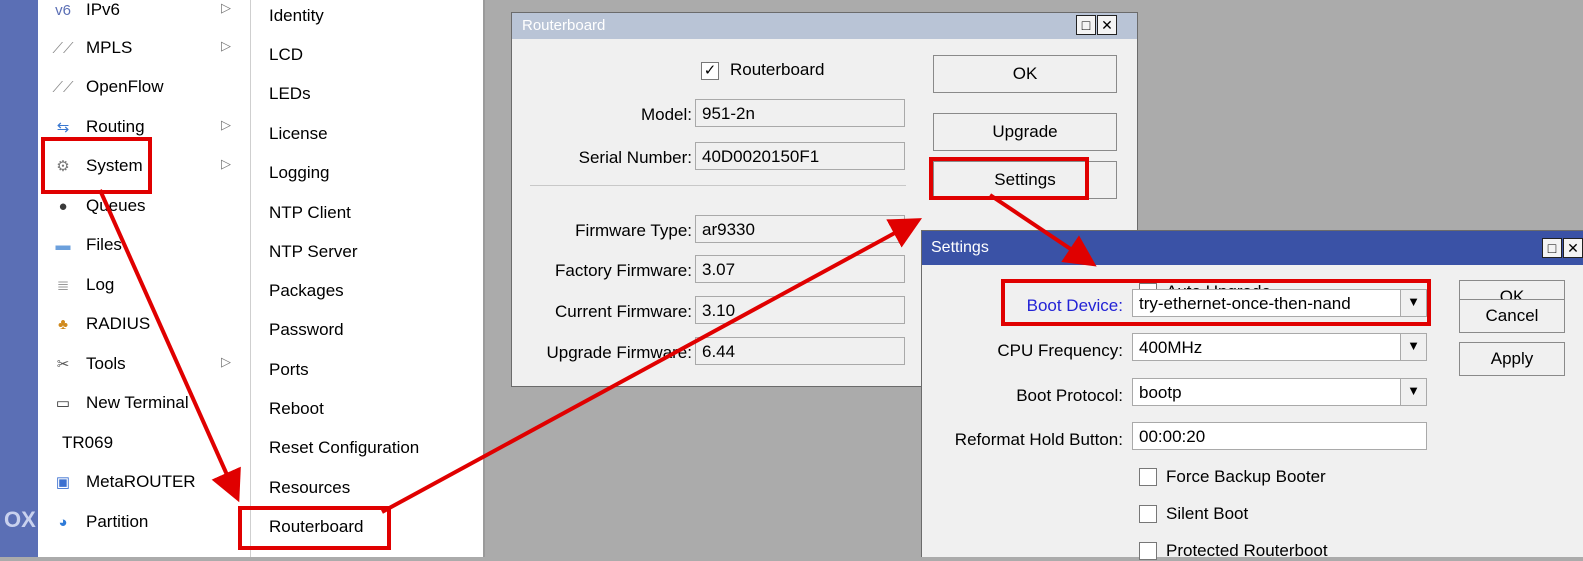  I want to click on boot-protocol-select: bootp ▼, so click(1279, 392).